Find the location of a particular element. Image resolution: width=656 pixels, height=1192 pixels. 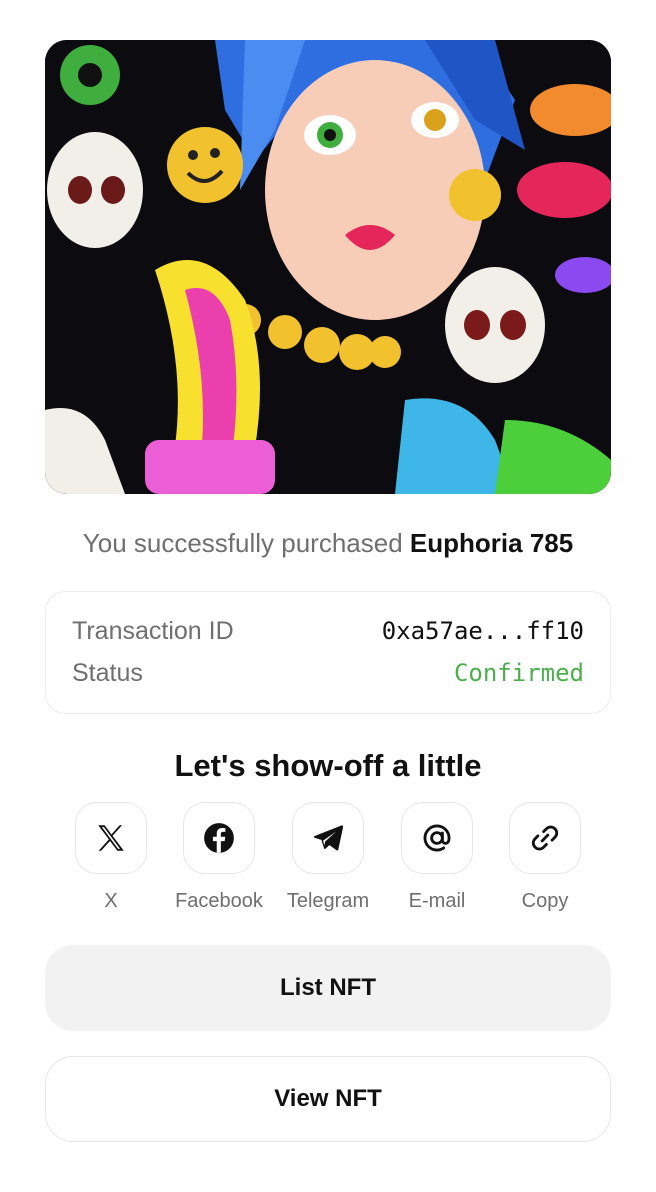

share-item-x: X is located at coordinates (111, 858).